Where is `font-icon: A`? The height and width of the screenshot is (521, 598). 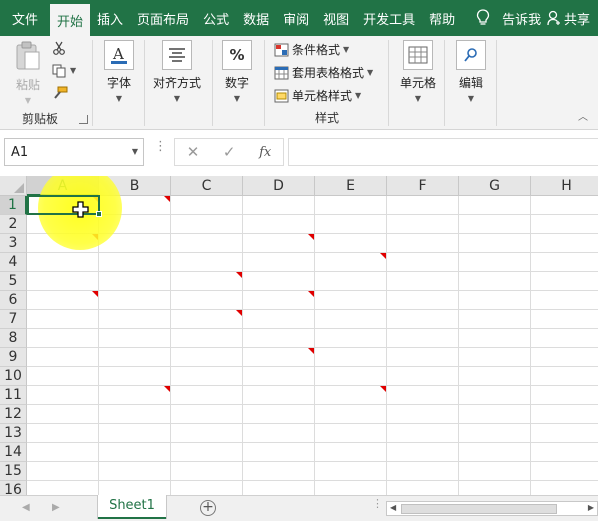 font-icon: A is located at coordinates (119, 55).